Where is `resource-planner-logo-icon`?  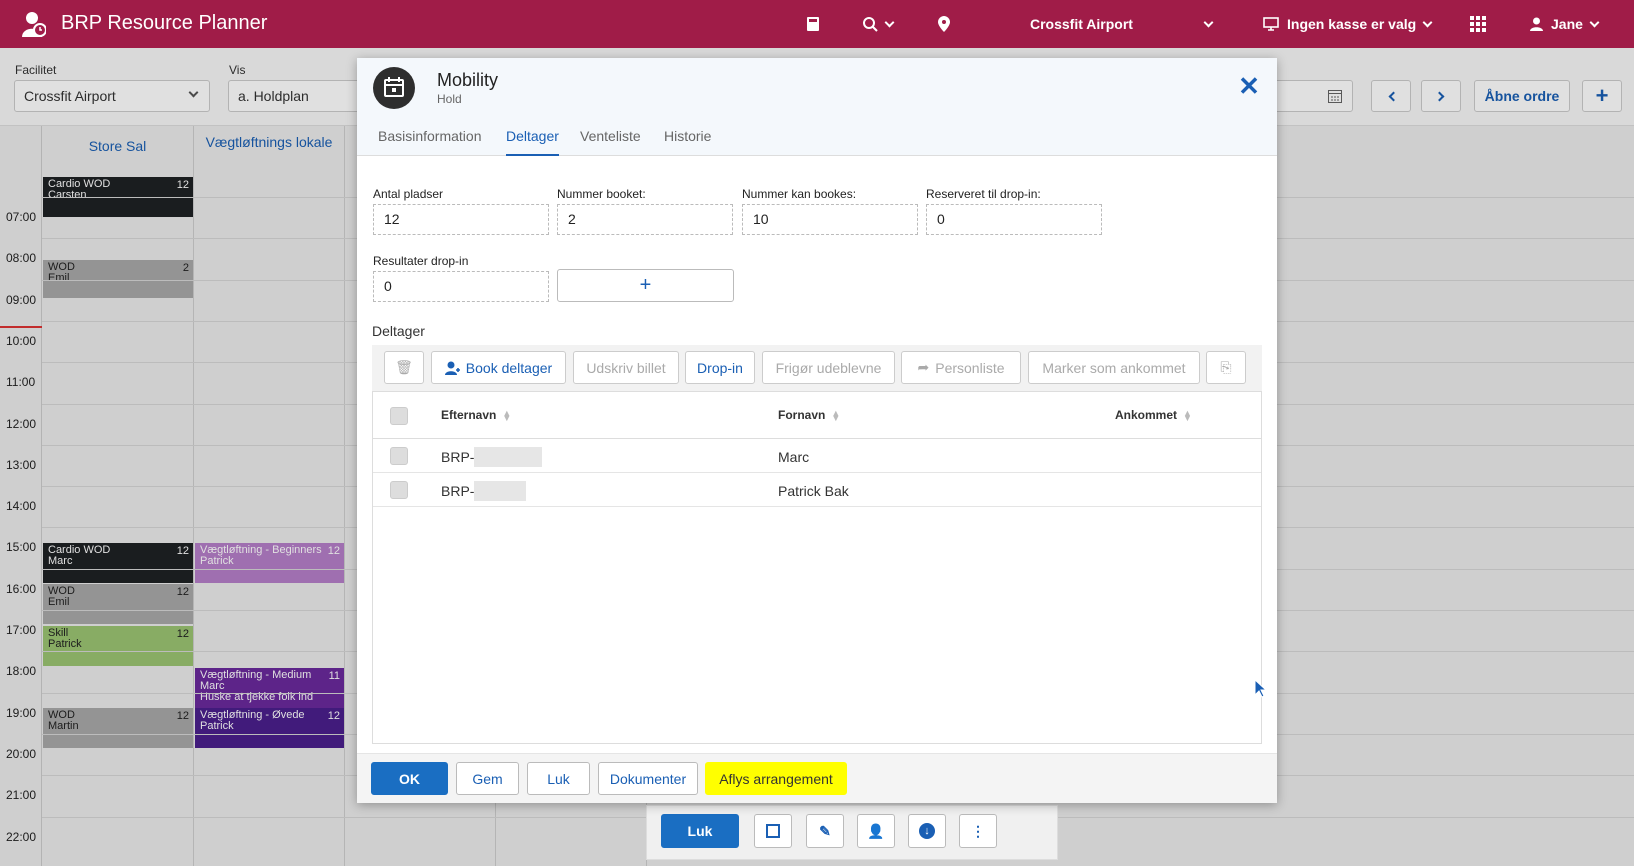
resource-planner-logo-icon is located at coordinates (34, 24).